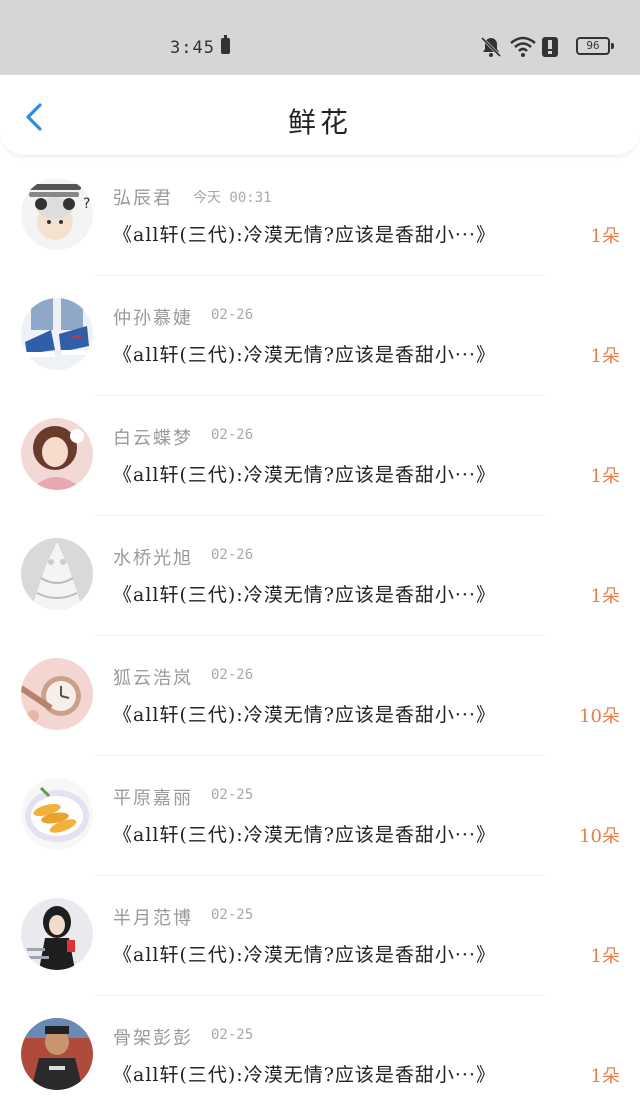 This screenshot has width=640, height=1116. I want to click on wifi-icon, so click(523, 46).